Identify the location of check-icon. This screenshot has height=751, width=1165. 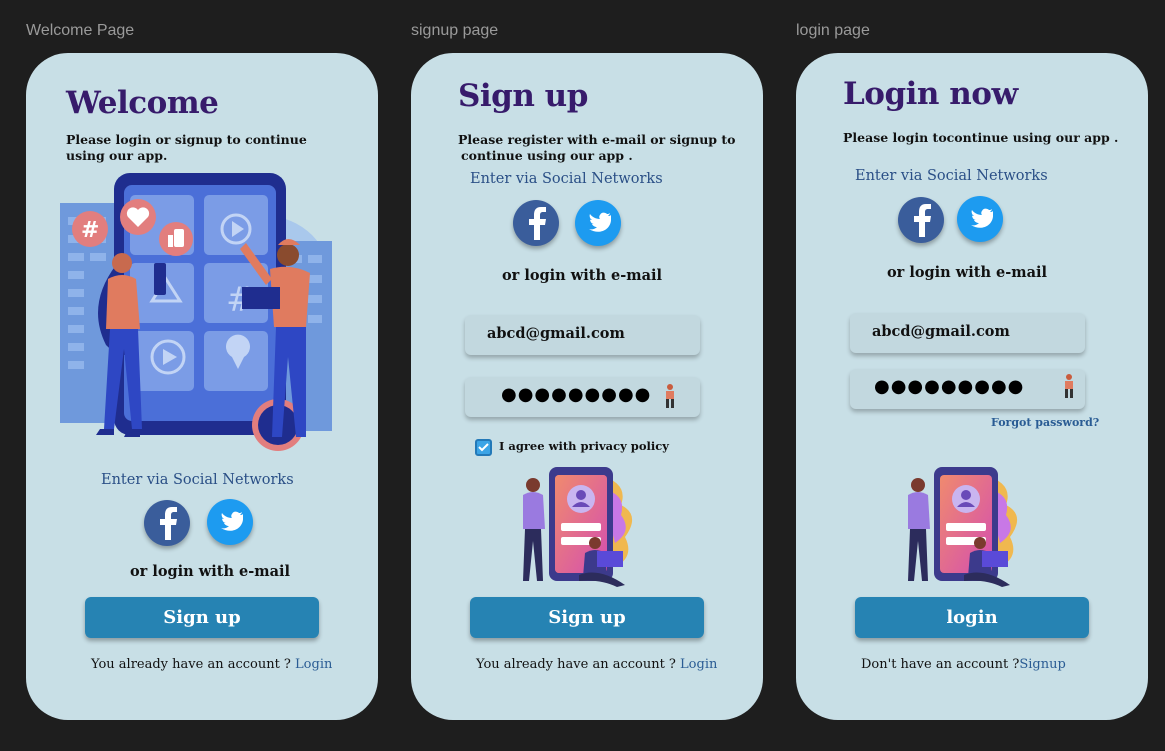
(483, 447).